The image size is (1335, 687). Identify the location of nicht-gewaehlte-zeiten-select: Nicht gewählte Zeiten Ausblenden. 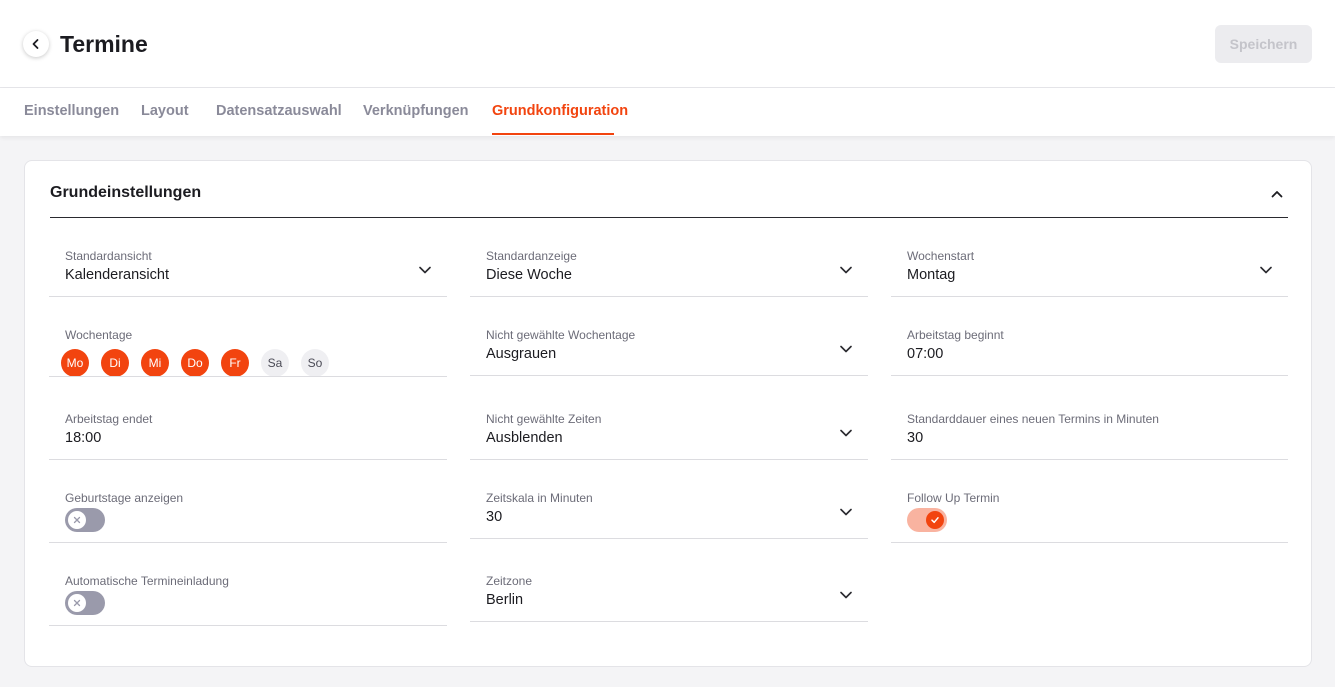
(669, 432).